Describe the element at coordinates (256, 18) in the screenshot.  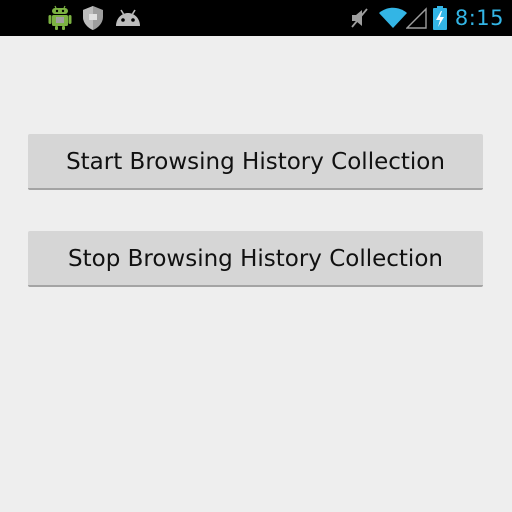
I see `status-bar: 8:15` at that location.